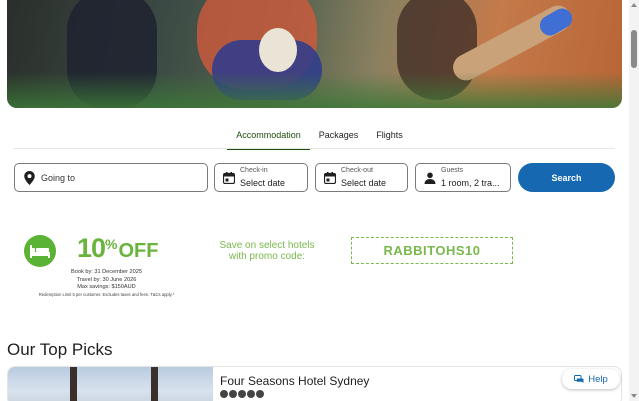 Image resolution: width=639 pixels, height=401 pixels. What do you see at coordinates (432, 250) in the screenshot?
I see `promo-code: RABBITOHS10` at bounding box center [432, 250].